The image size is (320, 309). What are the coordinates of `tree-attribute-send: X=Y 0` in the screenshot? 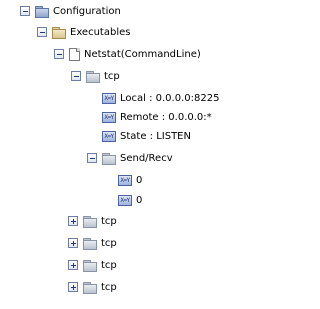 It's located at (130, 180).